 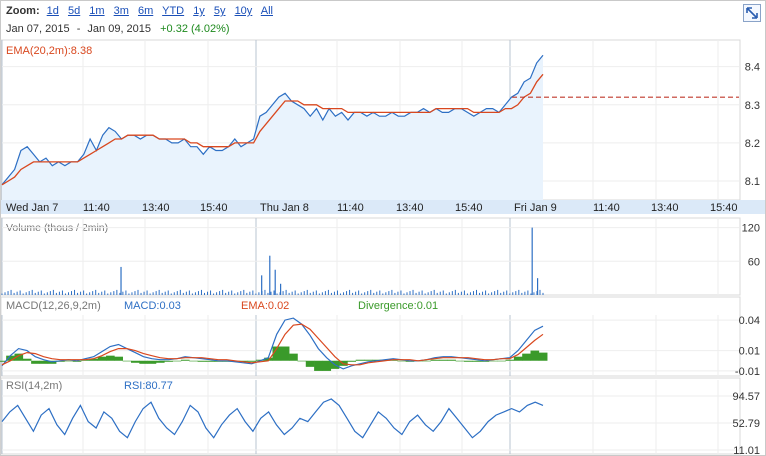 What do you see at coordinates (751, 229) in the screenshot?
I see `vol-yticks-label: 120` at bounding box center [751, 229].